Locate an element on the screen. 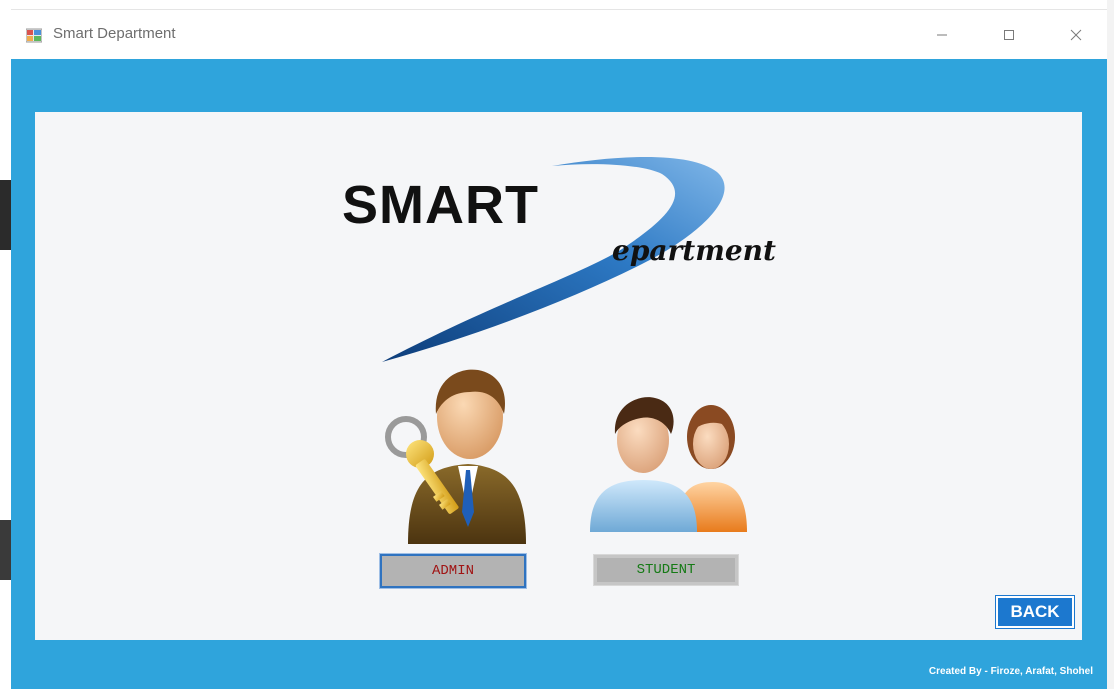 The width and height of the screenshot is (1114, 689). app-icon is located at coordinates (34, 35).